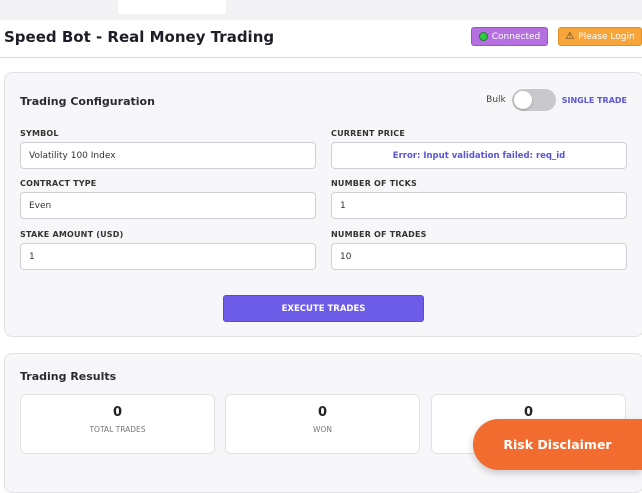  Describe the element at coordinates (322, 429) in the screenshot. I see `stat-label: WON` at that location.